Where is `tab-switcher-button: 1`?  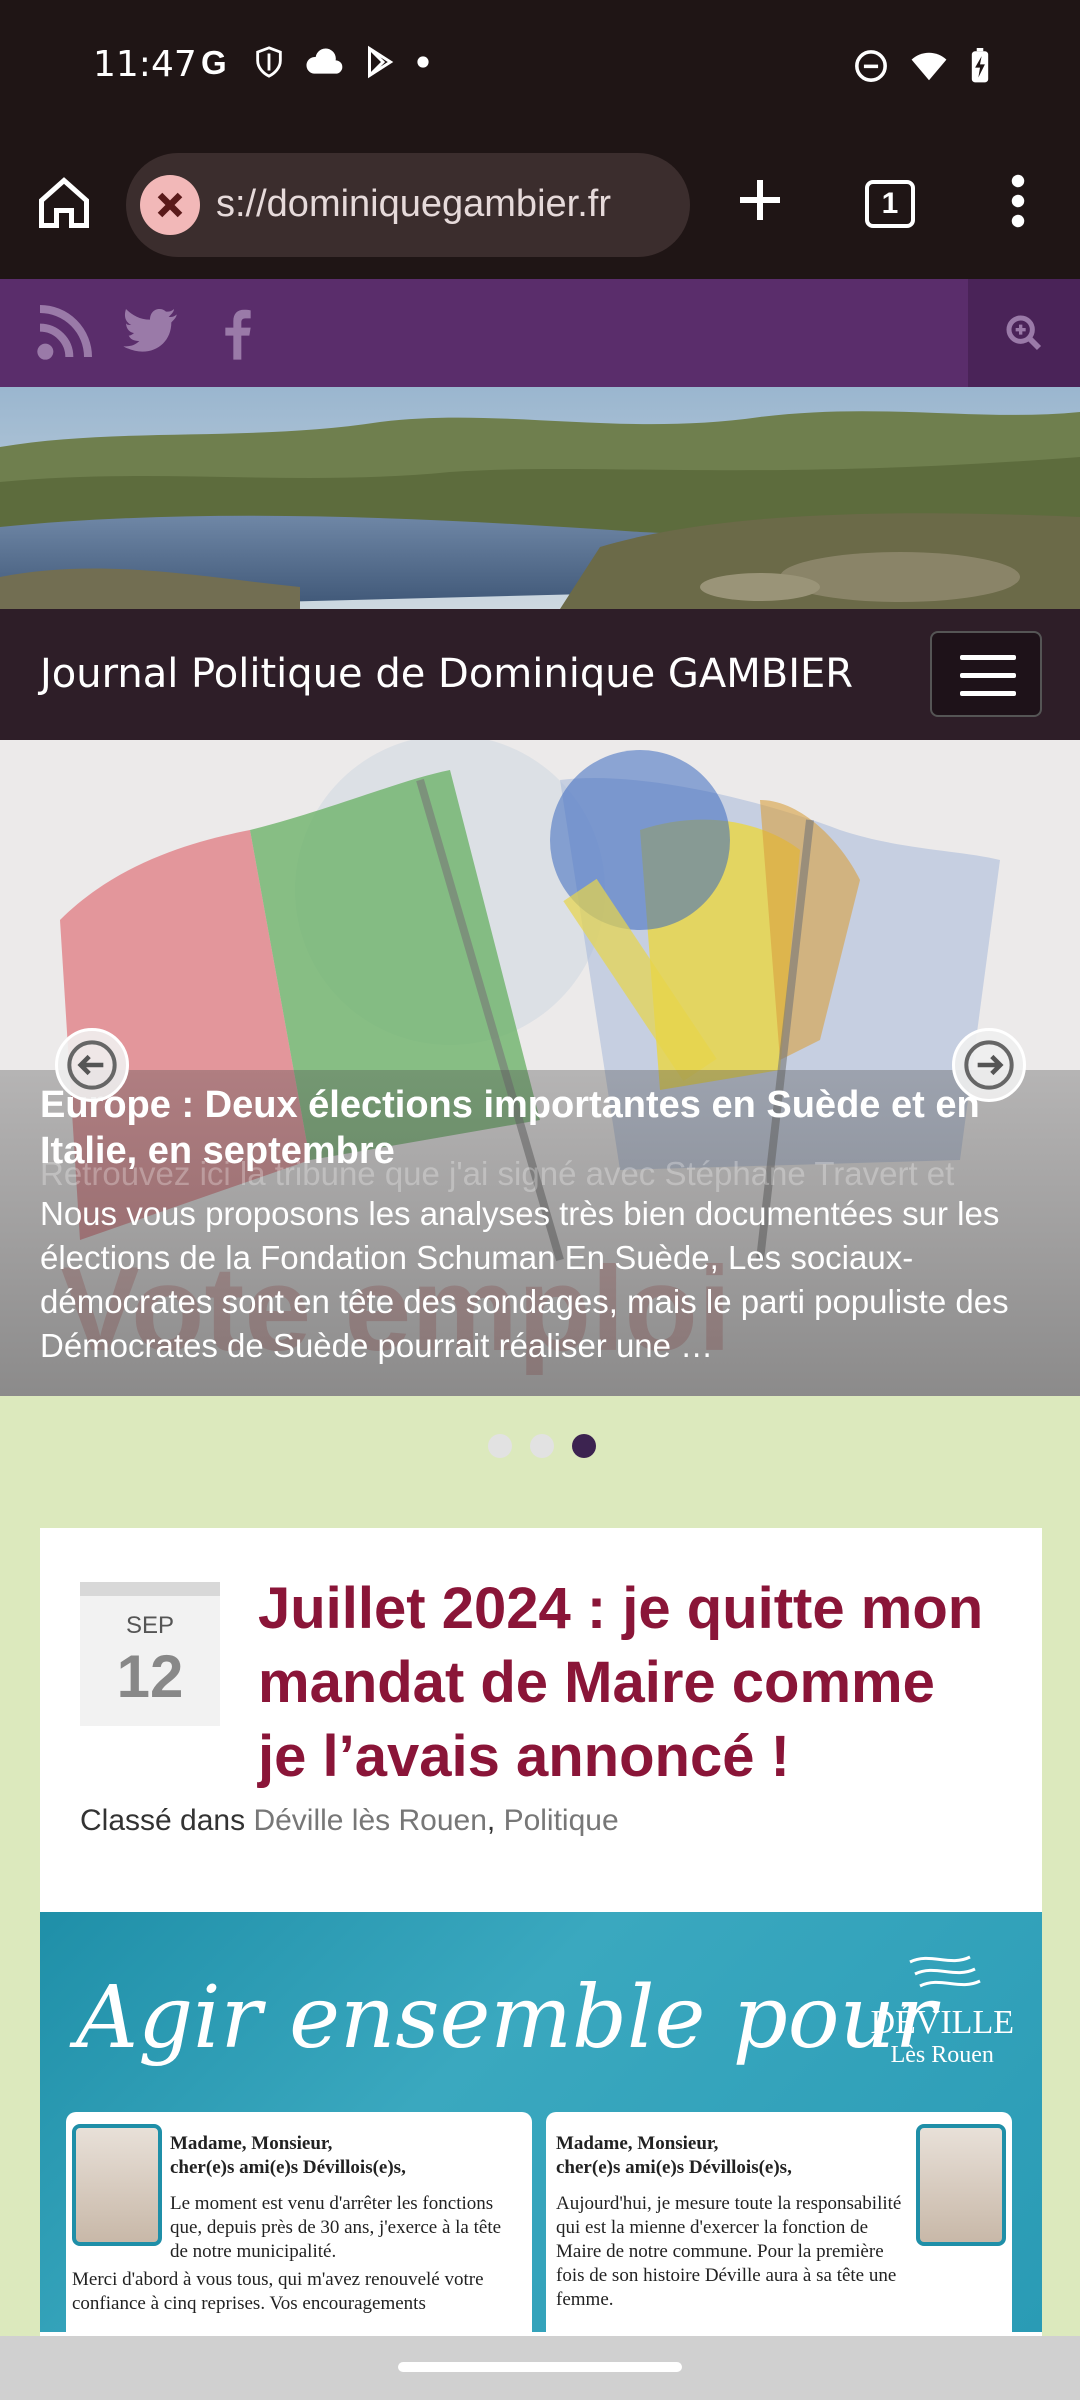
tab-switcher-button: 1 is located at coordinates (890, 204).